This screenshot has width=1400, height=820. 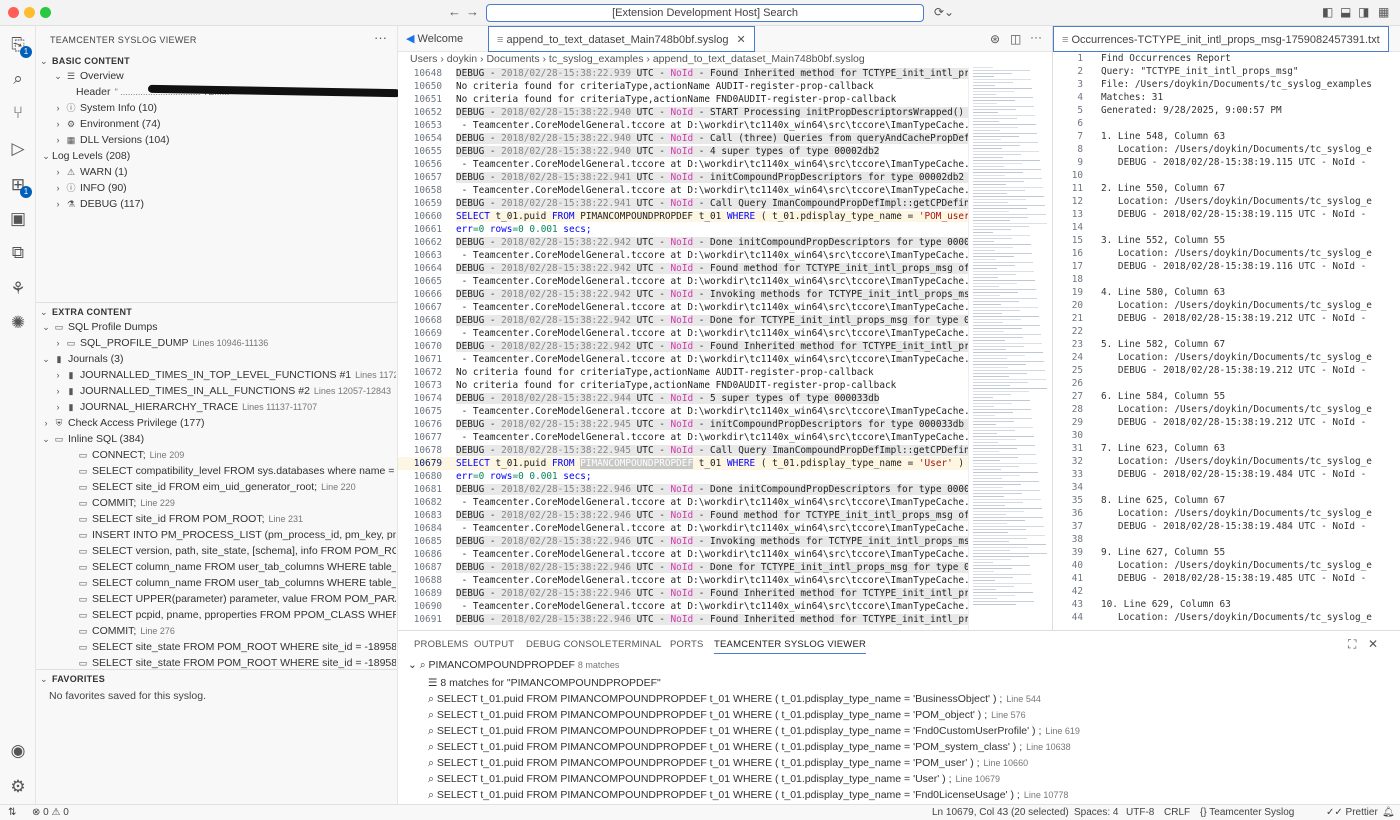 I want to click on occurrence-line: 43 10. Line 629, Column 63, so click(x=1223, y=604).